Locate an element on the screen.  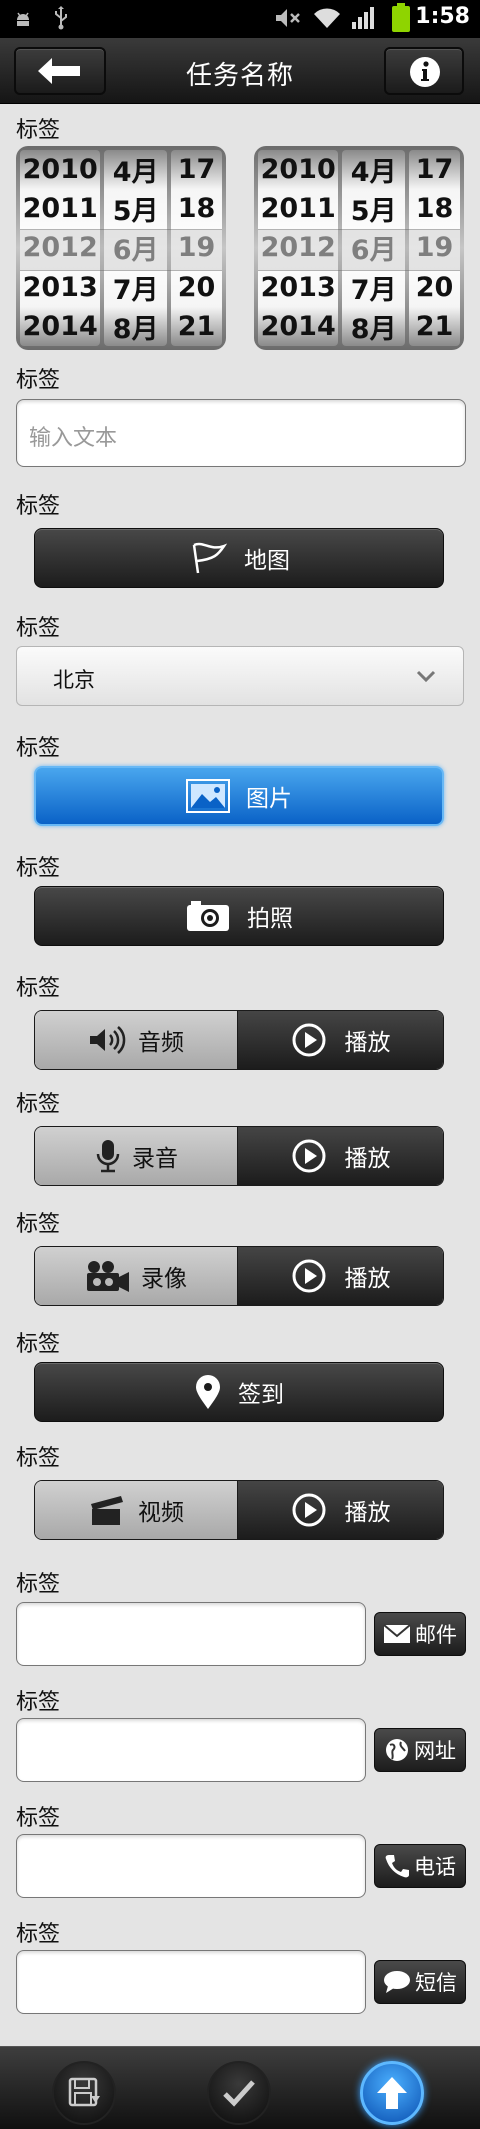
record-video-button: 录像 is located at coordinates (136, 1276).